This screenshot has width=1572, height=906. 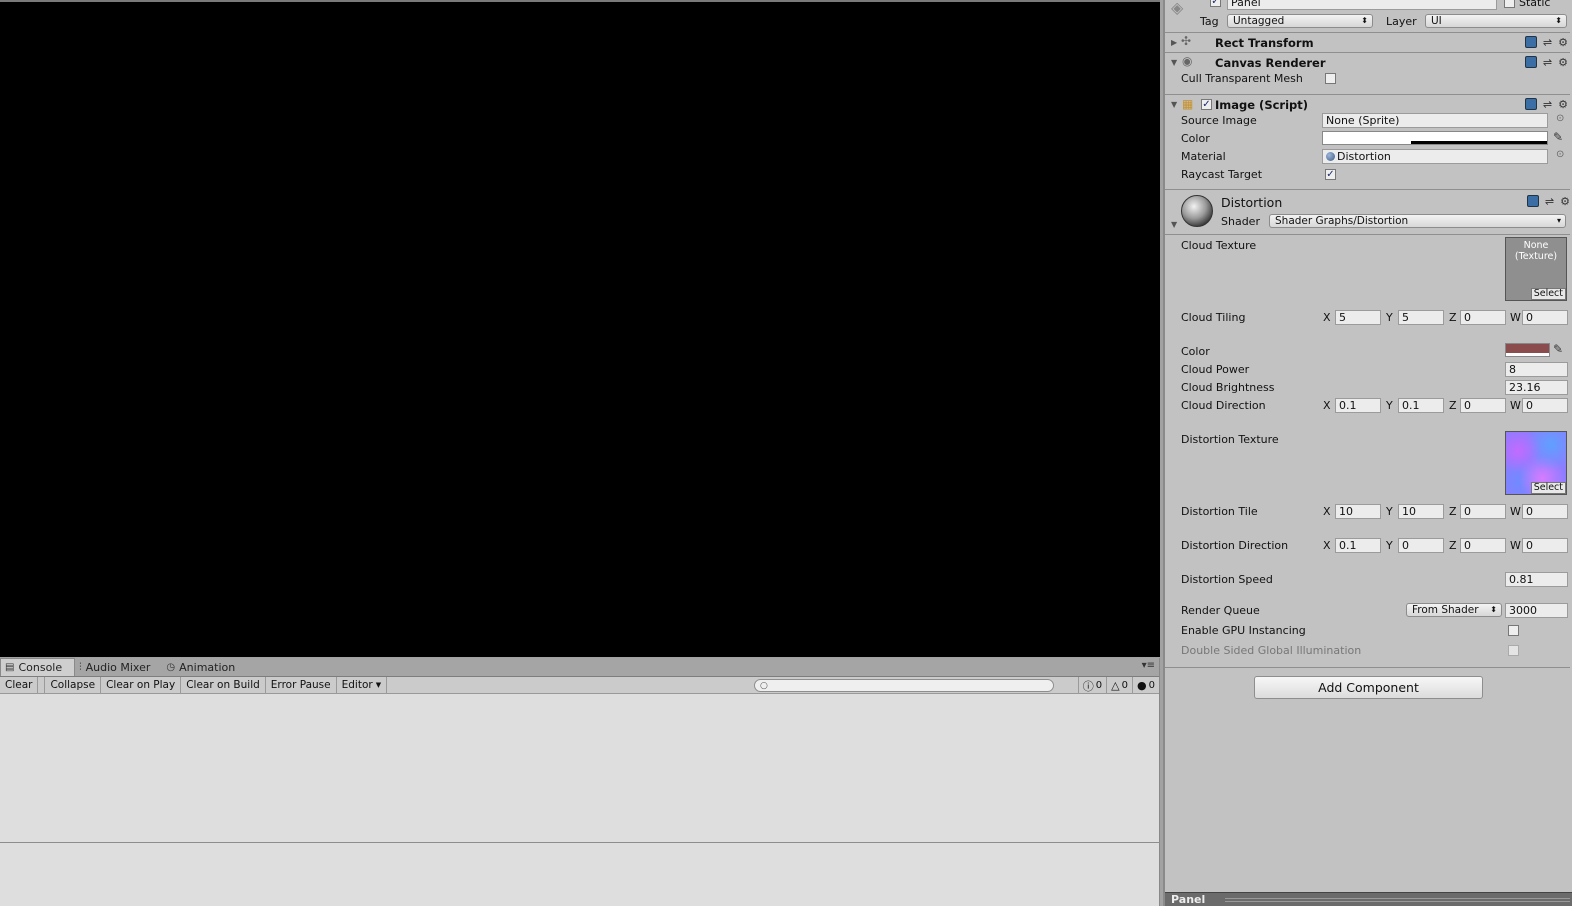 I want to click on editor-dropdown-label: Editor, so click(x=357, y=685).